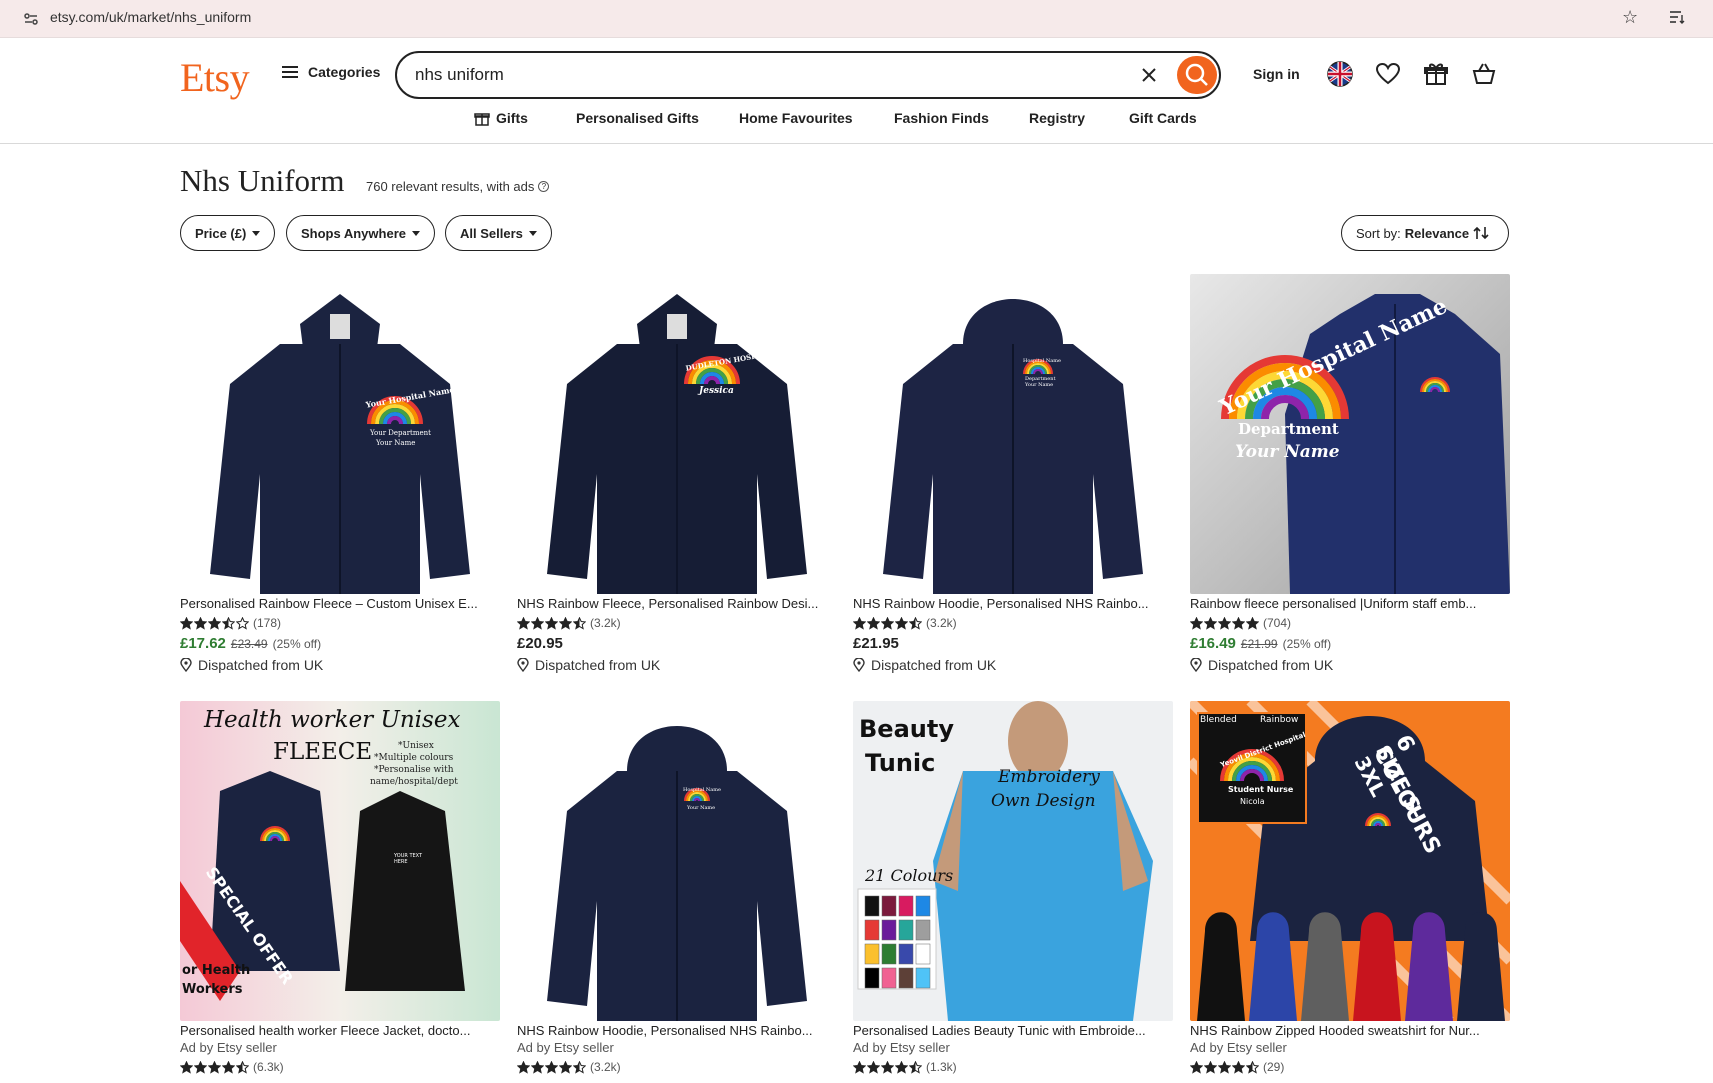 This screenshot has height=1083, width=1713. I want to click on nav-label: Home Favourites, so click(796, 118).